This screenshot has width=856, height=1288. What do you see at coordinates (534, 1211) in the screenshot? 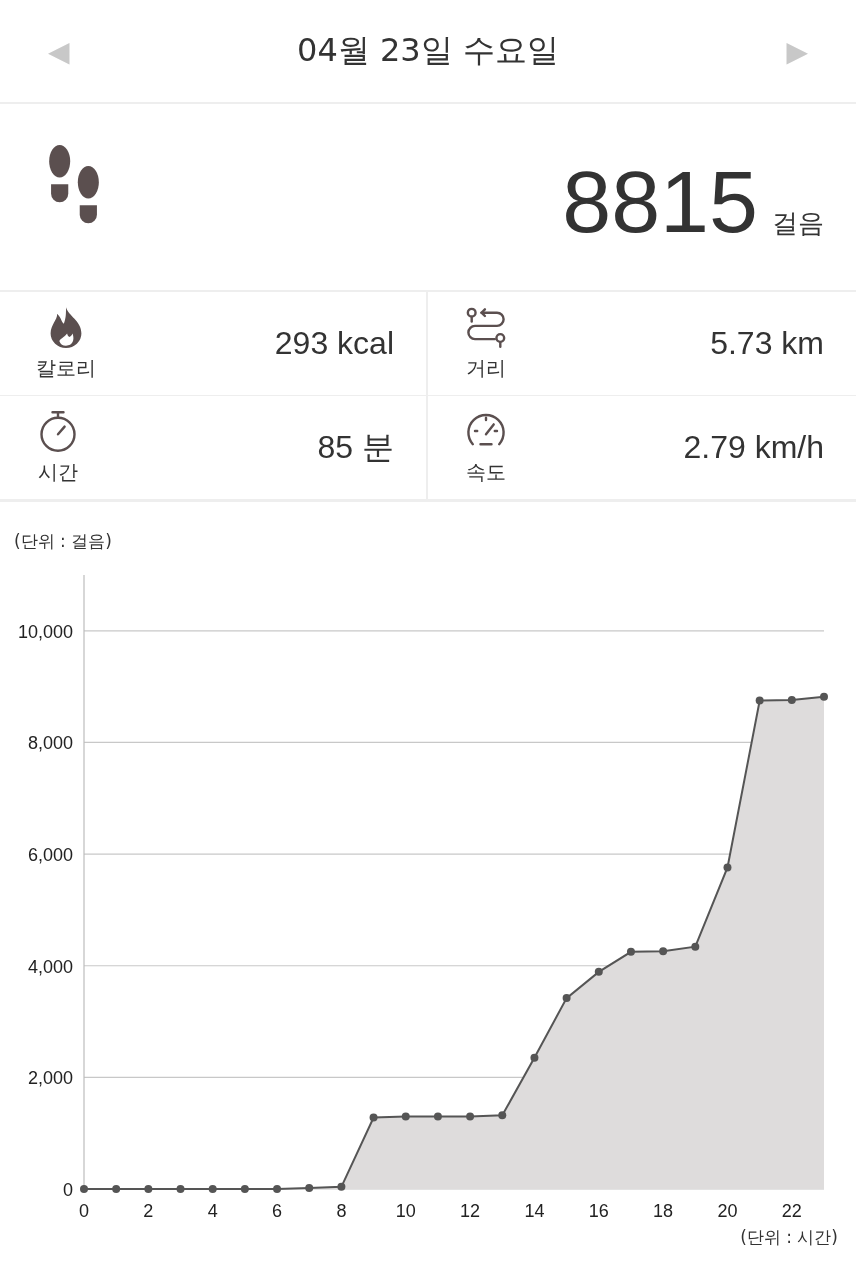
I see `x-axis-label: 14` at bounding box center [534, 1211].